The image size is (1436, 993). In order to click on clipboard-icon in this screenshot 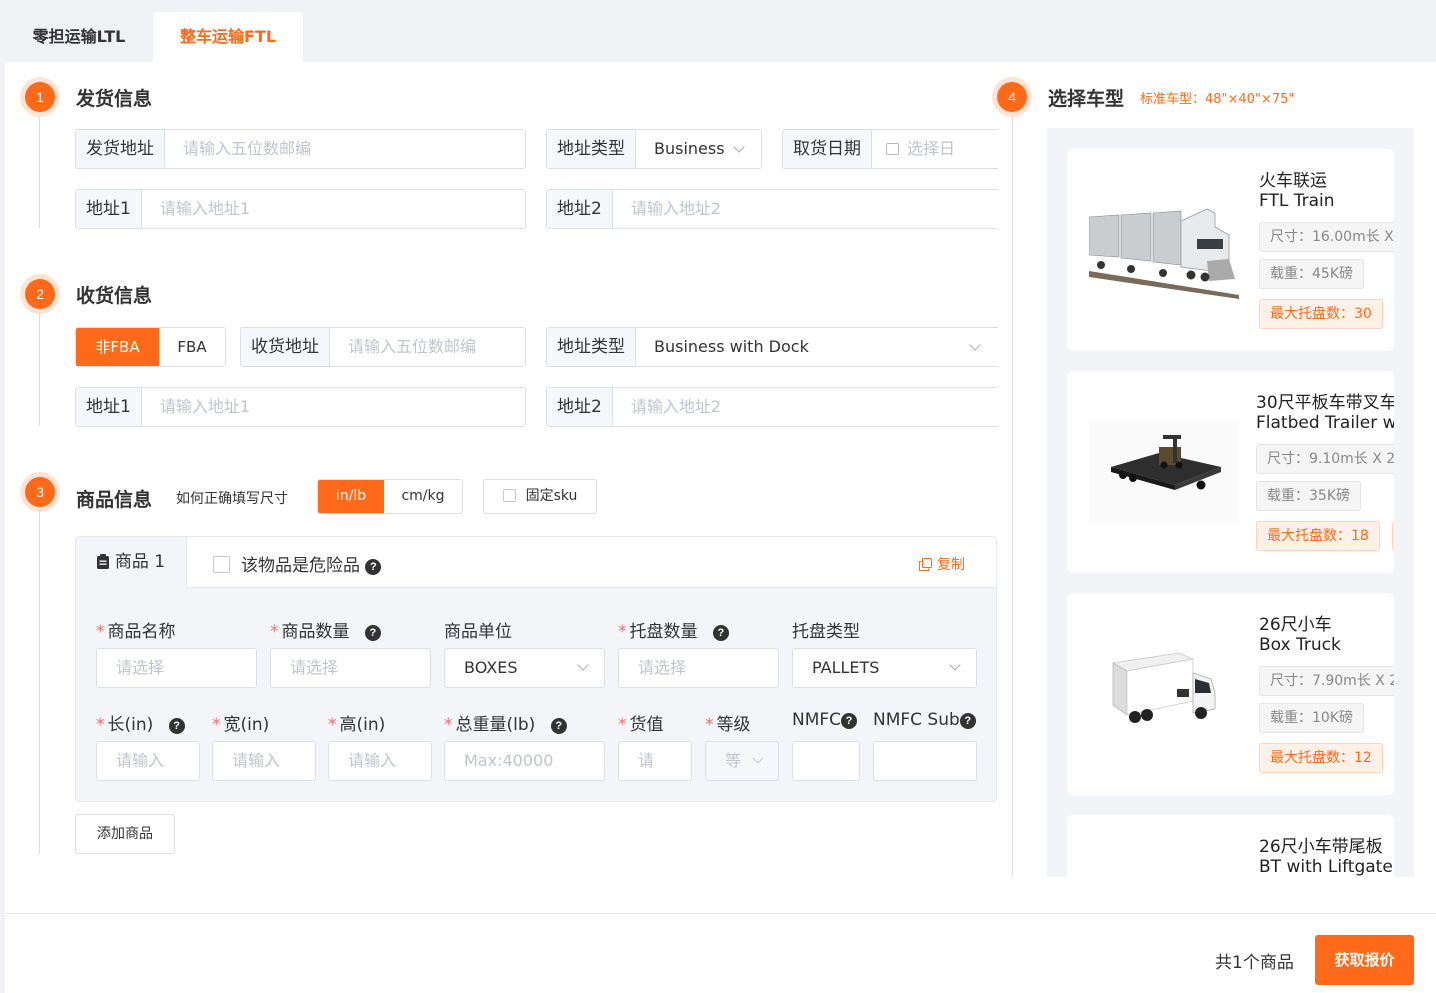, I will do `click(102, 561)`.